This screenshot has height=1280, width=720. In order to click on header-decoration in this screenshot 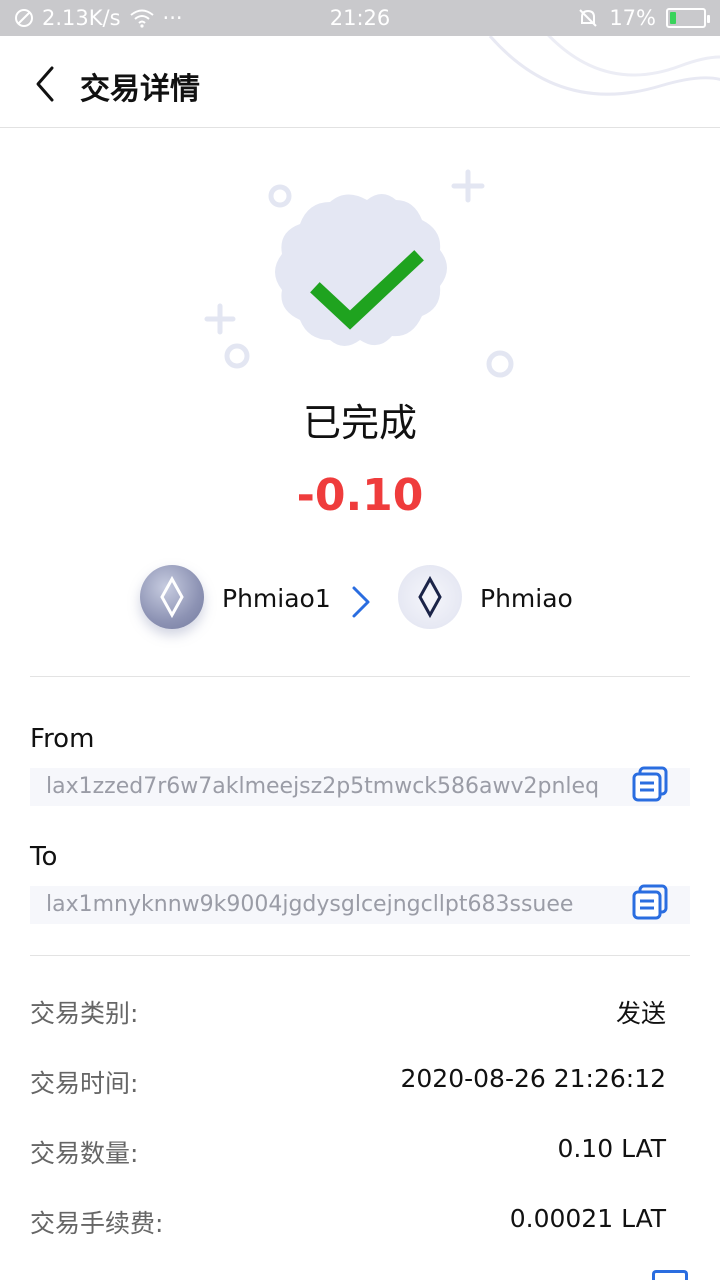, I will do `click(604, 66)`.